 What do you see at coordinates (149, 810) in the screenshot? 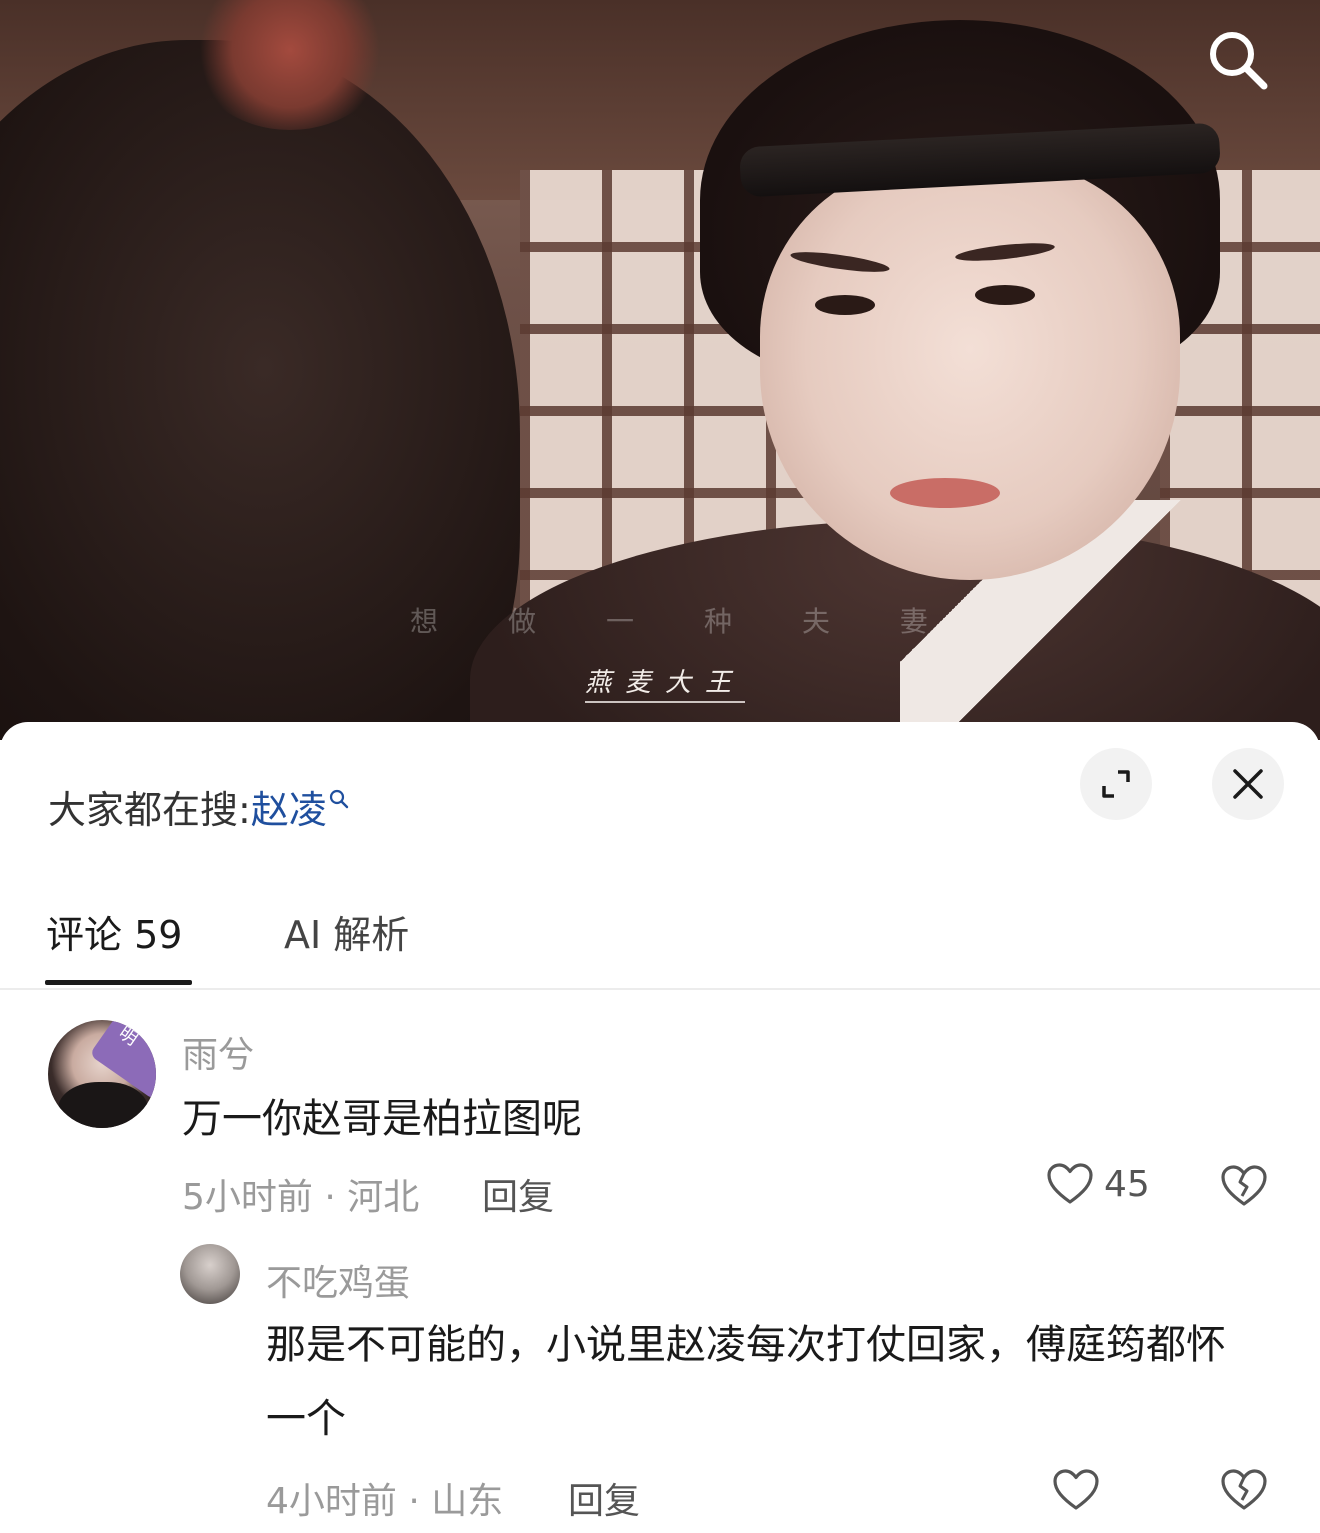
I see `hot-search-label: 大家都在搜:` at bounding box center [149, 810].